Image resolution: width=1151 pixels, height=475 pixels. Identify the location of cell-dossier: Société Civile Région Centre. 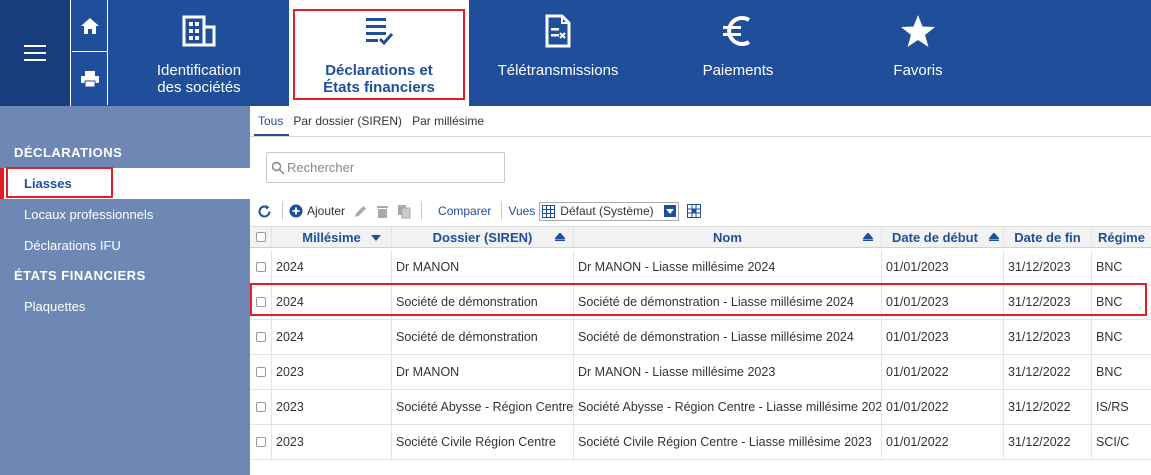
(483, 442).